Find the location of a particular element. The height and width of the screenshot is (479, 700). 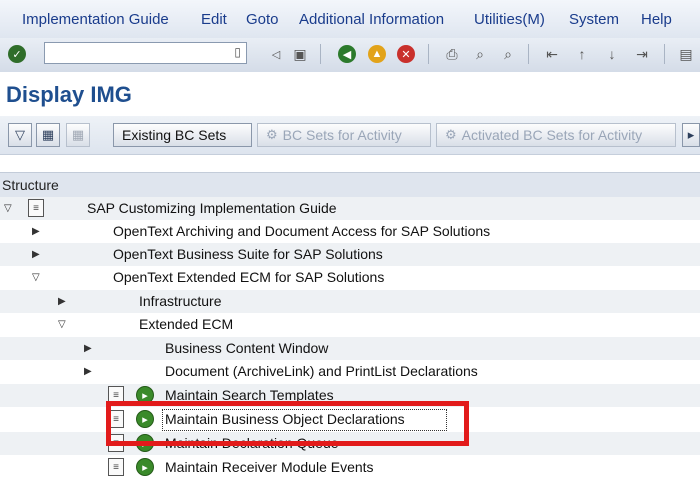

find-next-icon: ⌕ is located at coordinates (508, 54).